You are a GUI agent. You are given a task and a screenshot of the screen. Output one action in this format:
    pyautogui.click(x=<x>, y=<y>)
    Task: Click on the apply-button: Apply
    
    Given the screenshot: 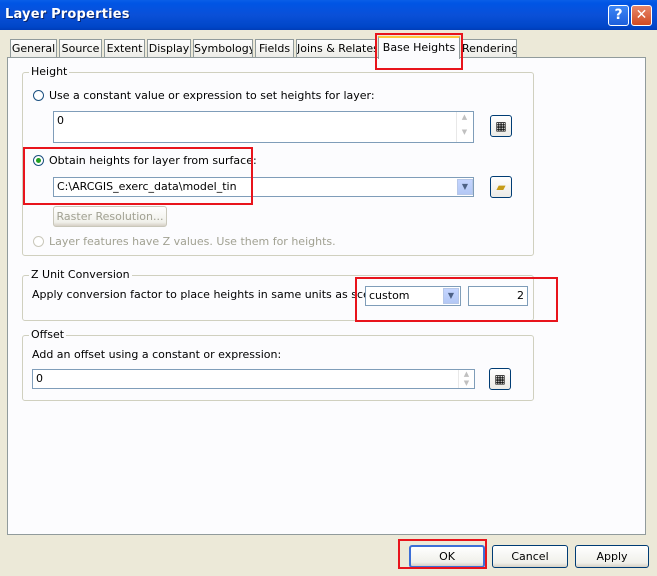 What is the action you would take?
    pyautogui.click(x=612, y=556)
    